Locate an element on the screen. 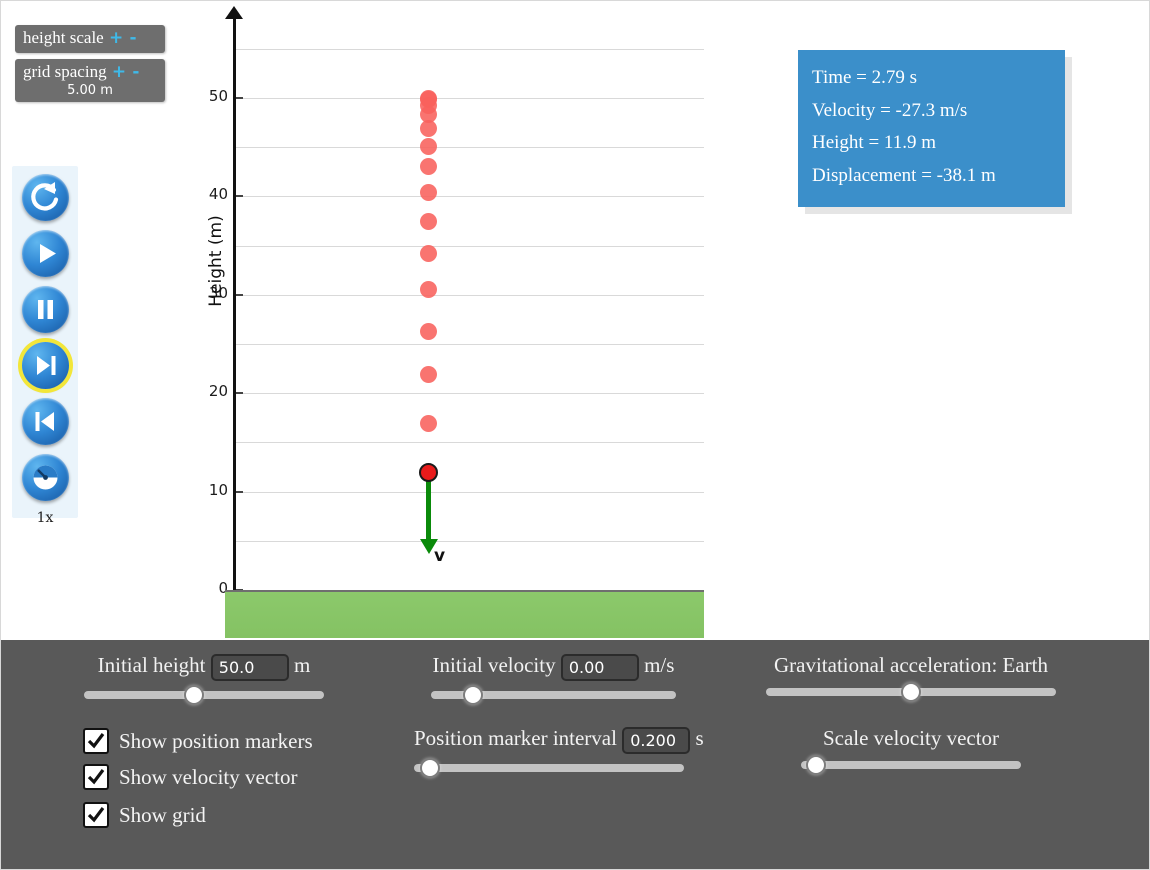  falling-ball is located at coordinates (428, 473).